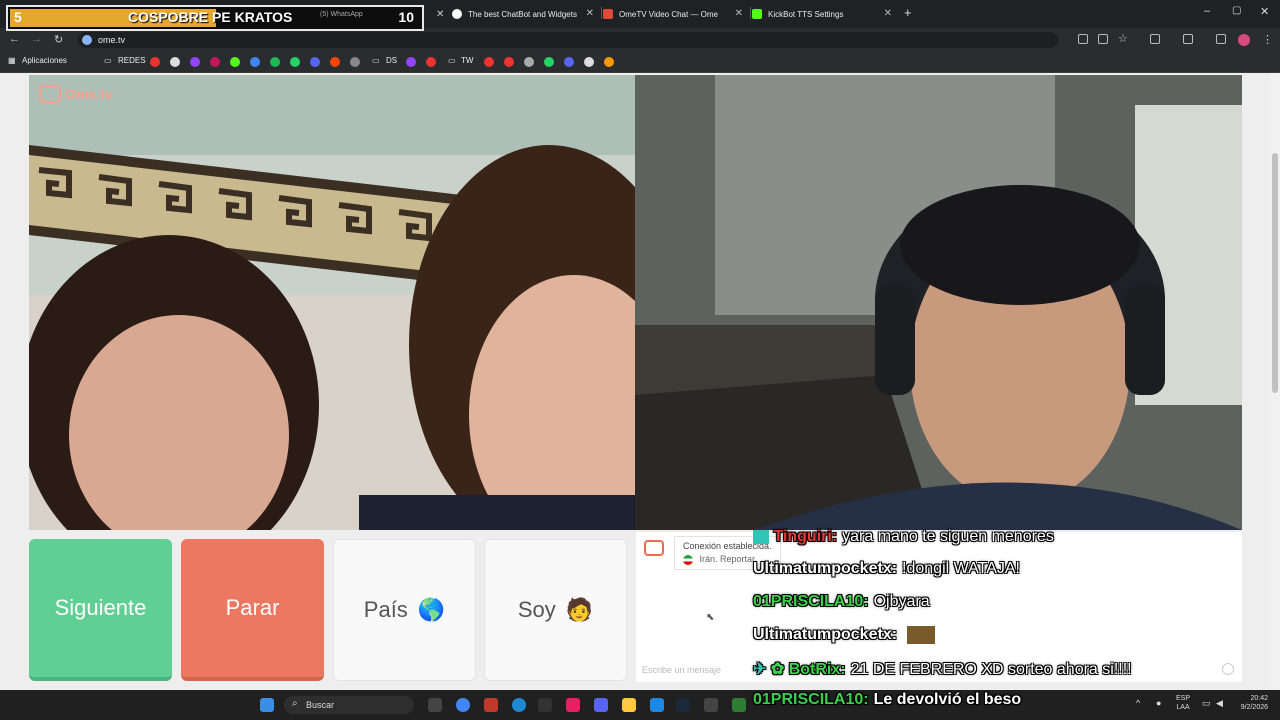 The height and width of the screenshot is (720, 1280). What do you see at coordinates (519, 705) in the screenshot?
I see `edge-icon` at bounding box center [519, 705].